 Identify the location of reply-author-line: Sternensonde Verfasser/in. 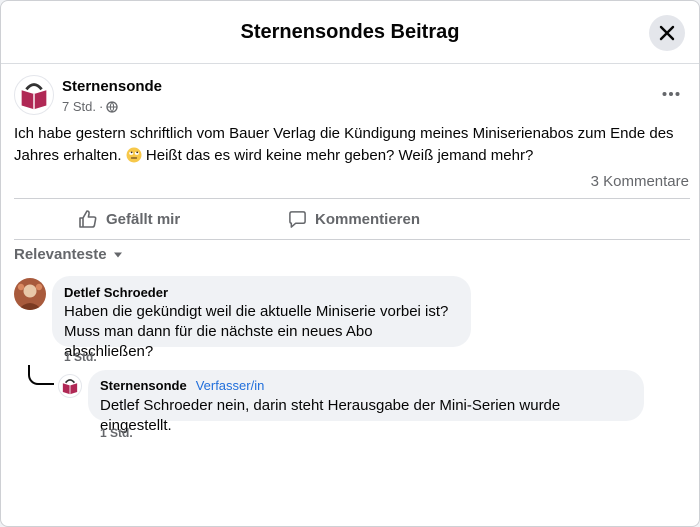
(366, 385).